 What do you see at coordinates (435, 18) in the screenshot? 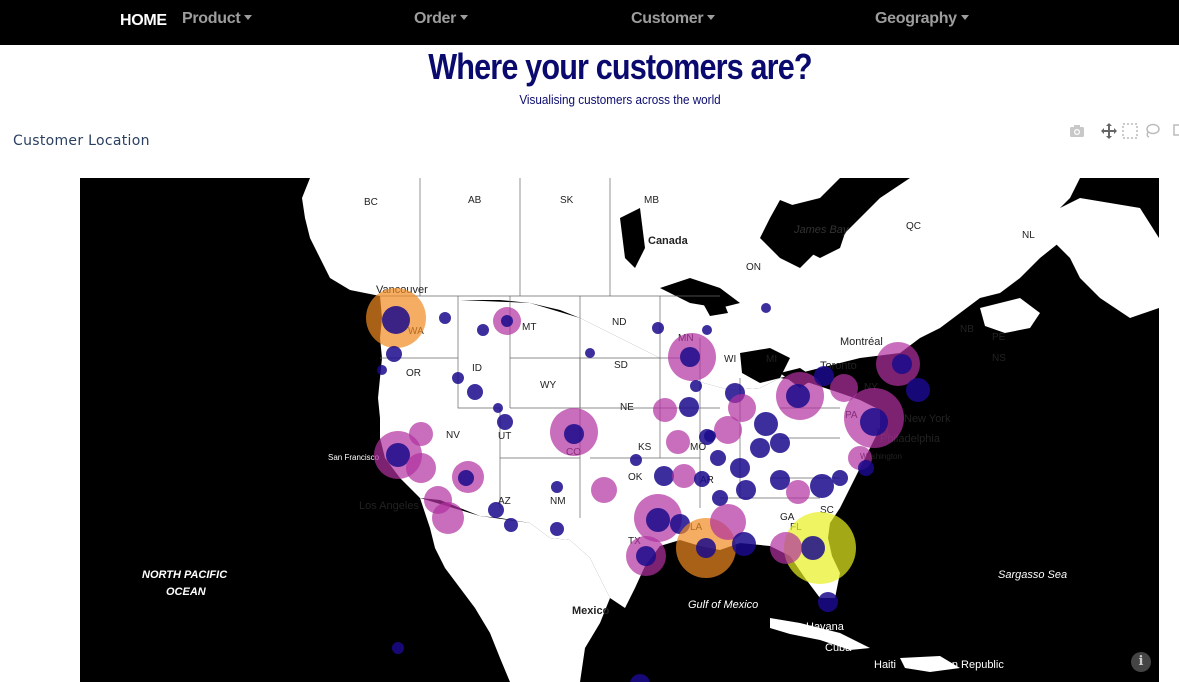
I see `nav-order-label: Order` at bounding box center [435, 18].